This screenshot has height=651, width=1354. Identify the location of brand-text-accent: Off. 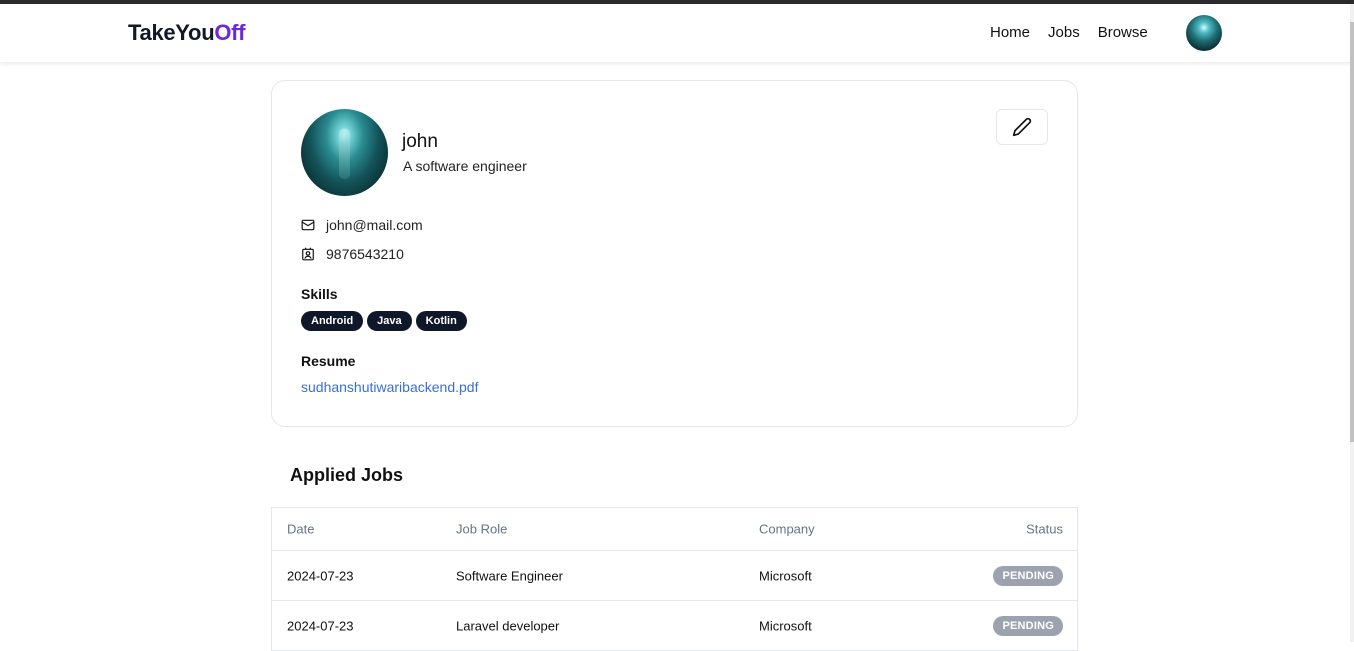
(230, 32).